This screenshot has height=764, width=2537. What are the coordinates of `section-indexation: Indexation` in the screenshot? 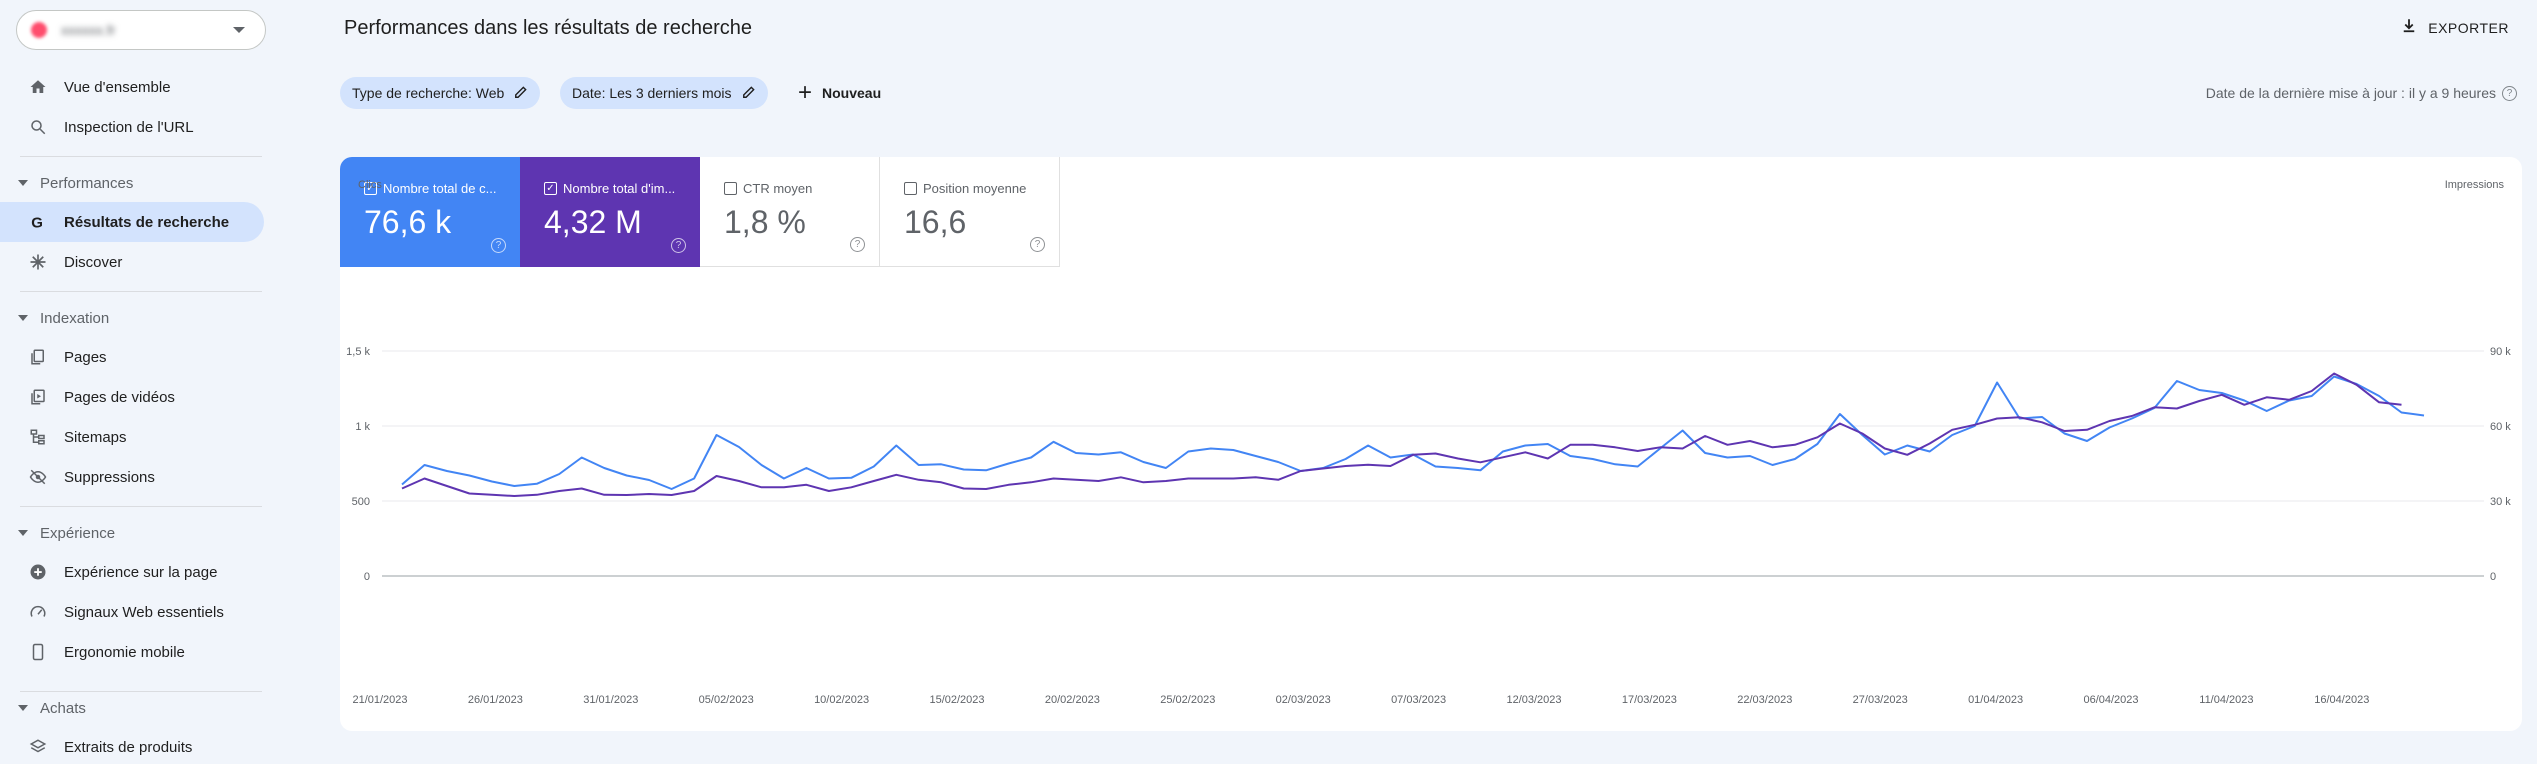 It's located at (54, 318).